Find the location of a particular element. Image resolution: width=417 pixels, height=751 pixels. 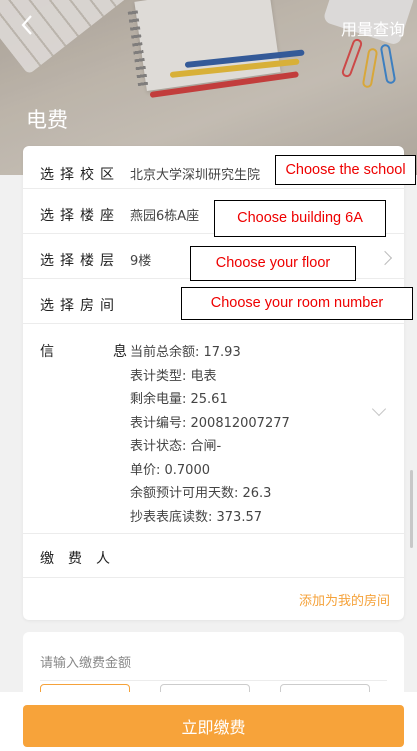

annotation-room: Choose your room number is located at coordinates (297, 303).